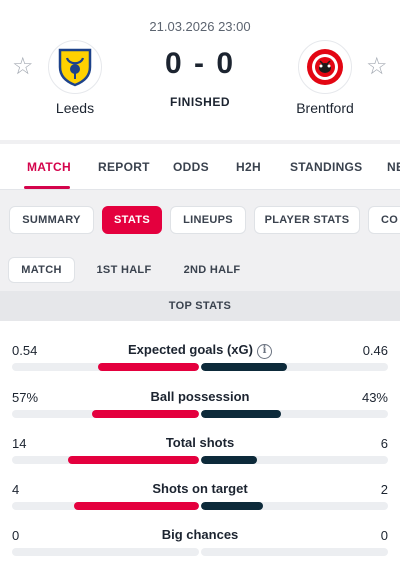 The width and height of the screenshot is (400, 563). I want to click on away-team-crest, so click(325, 67).